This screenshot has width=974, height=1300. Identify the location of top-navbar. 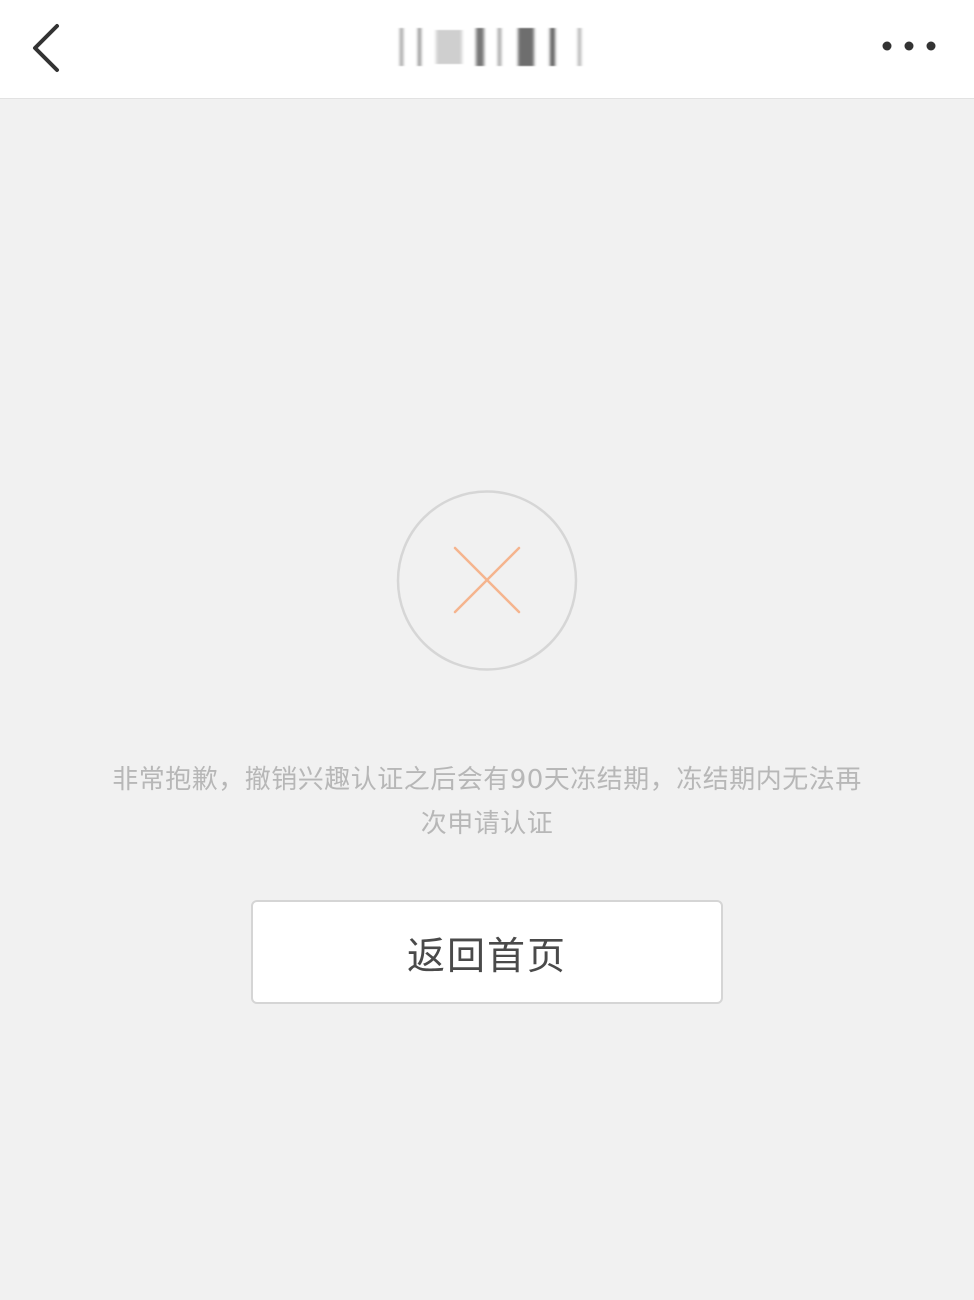
(487, 49).